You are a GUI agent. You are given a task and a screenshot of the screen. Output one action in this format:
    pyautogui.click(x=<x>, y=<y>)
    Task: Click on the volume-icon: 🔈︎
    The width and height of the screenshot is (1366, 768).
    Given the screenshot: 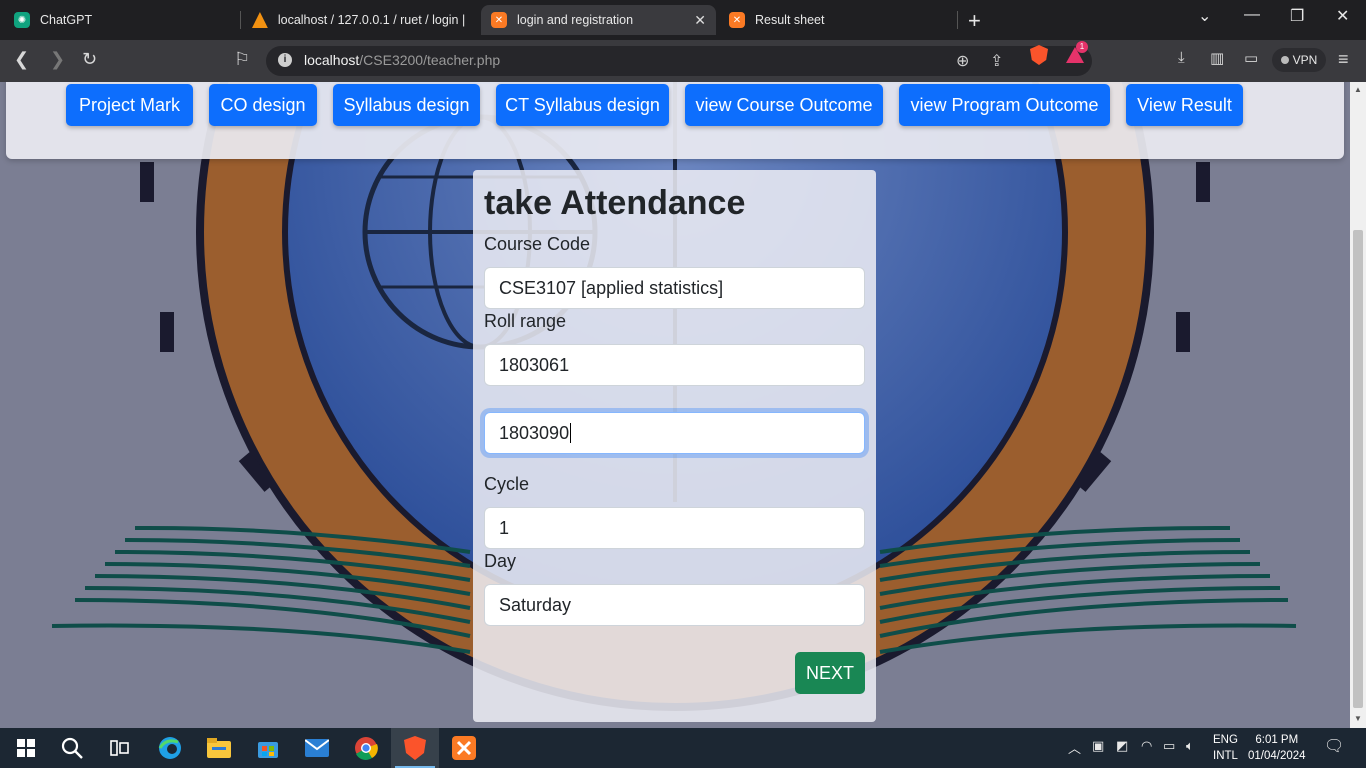 What is the action you would take?
    pyautogui.click(x=1190, y=746)
    